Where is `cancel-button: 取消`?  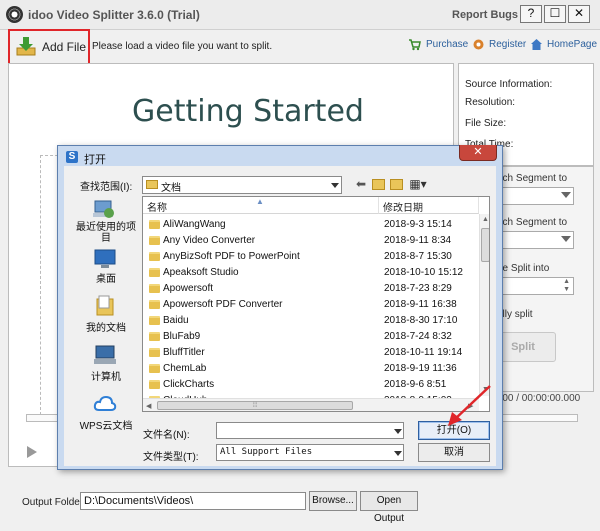
cancel-button: 取消 is located at coordinates (454, 452).